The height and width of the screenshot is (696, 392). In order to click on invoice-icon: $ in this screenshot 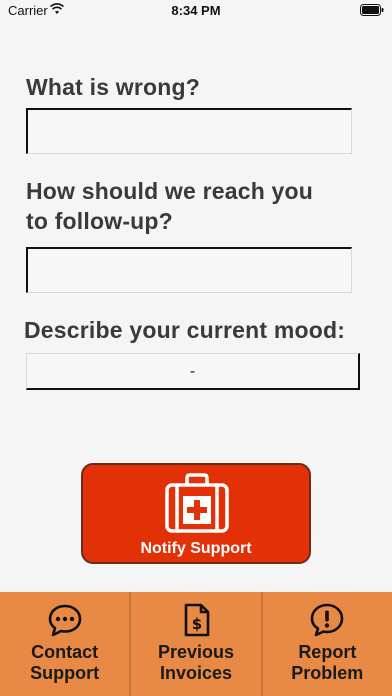, I will do `click(197, 620)`.